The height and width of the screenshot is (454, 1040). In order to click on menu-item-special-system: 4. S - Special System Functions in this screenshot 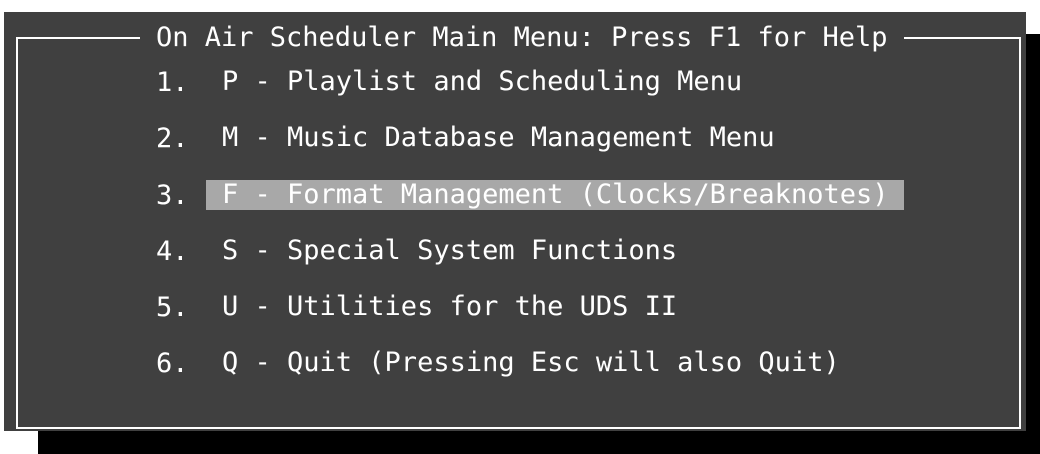, I will do `click(424, 251)`.